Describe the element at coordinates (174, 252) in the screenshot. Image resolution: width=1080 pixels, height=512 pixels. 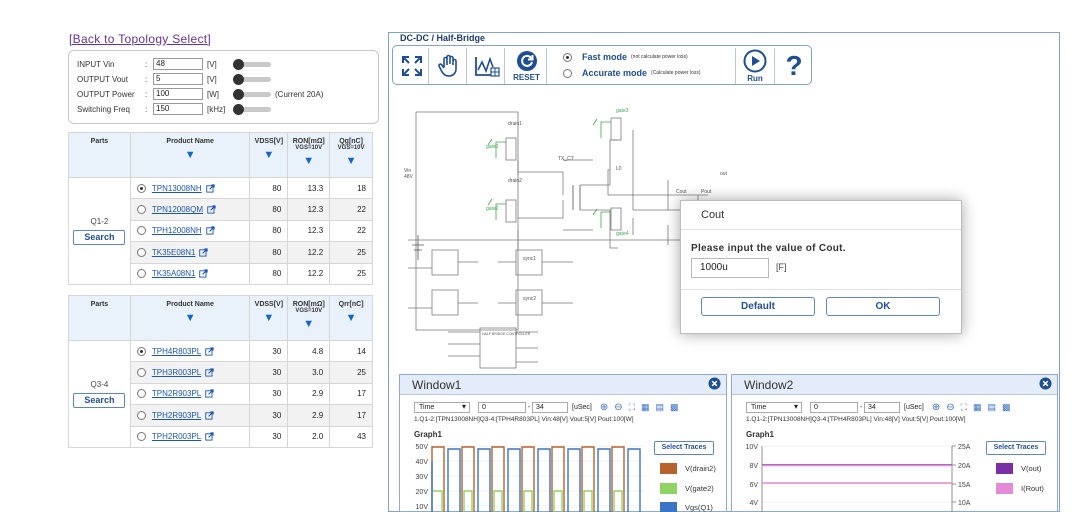
I see `product-link: TK35E08N1` at that location.